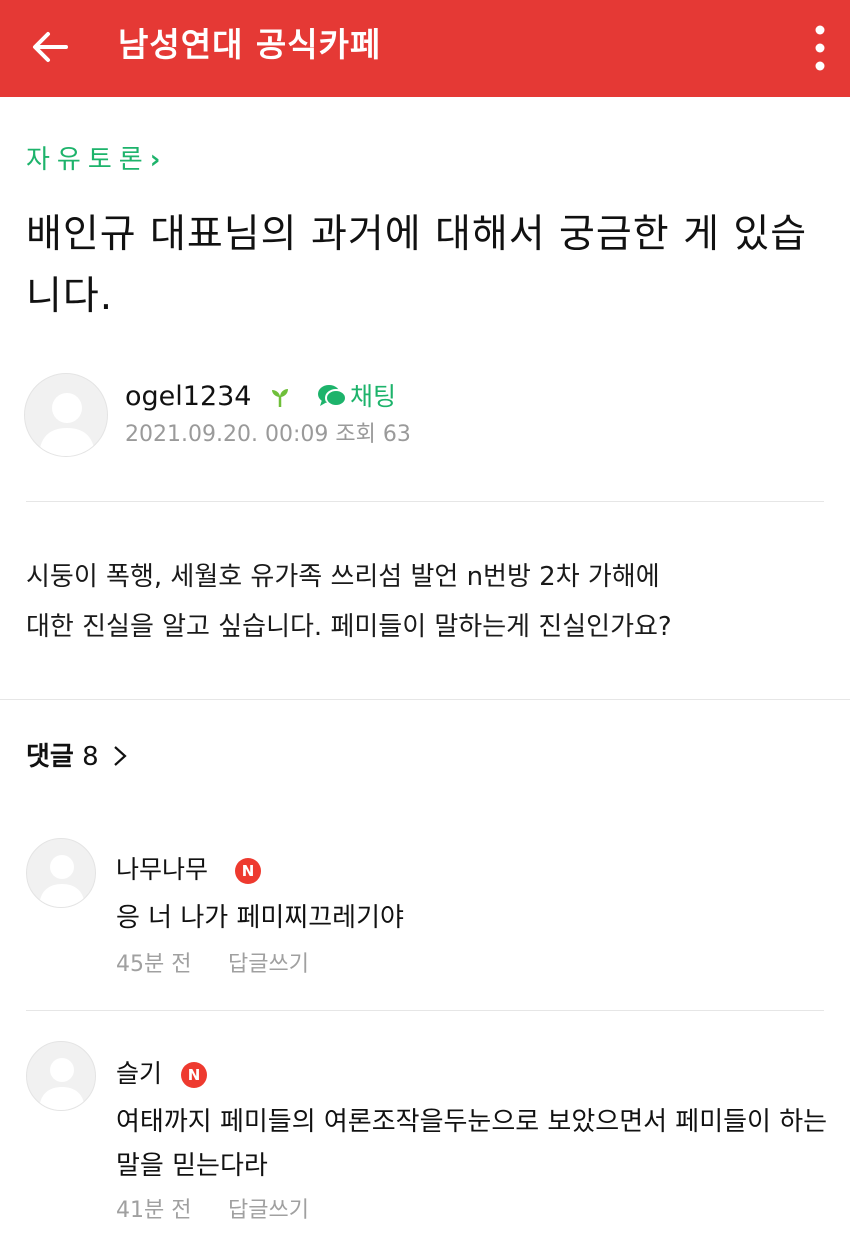  I want to click on more-vertical-icon, so click(820, 48).